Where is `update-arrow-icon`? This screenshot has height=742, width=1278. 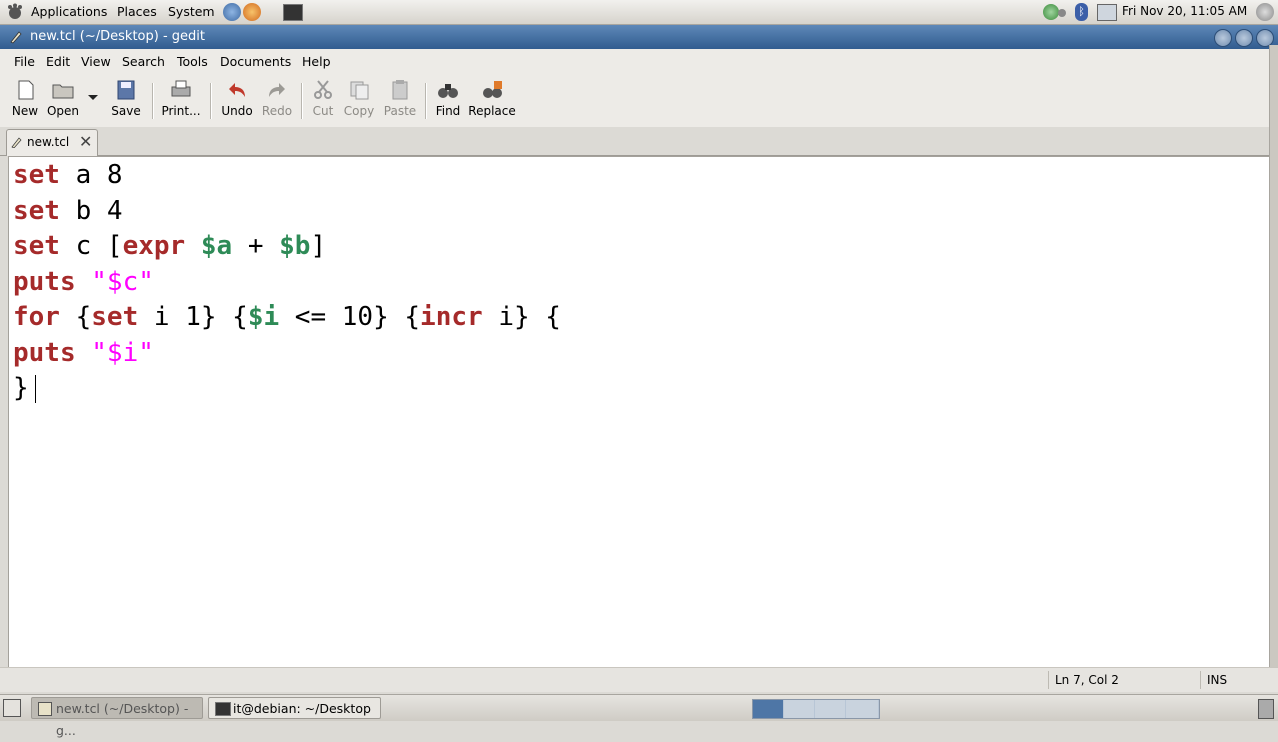
update-arrow-icon is located at coordinates (1062, 13).